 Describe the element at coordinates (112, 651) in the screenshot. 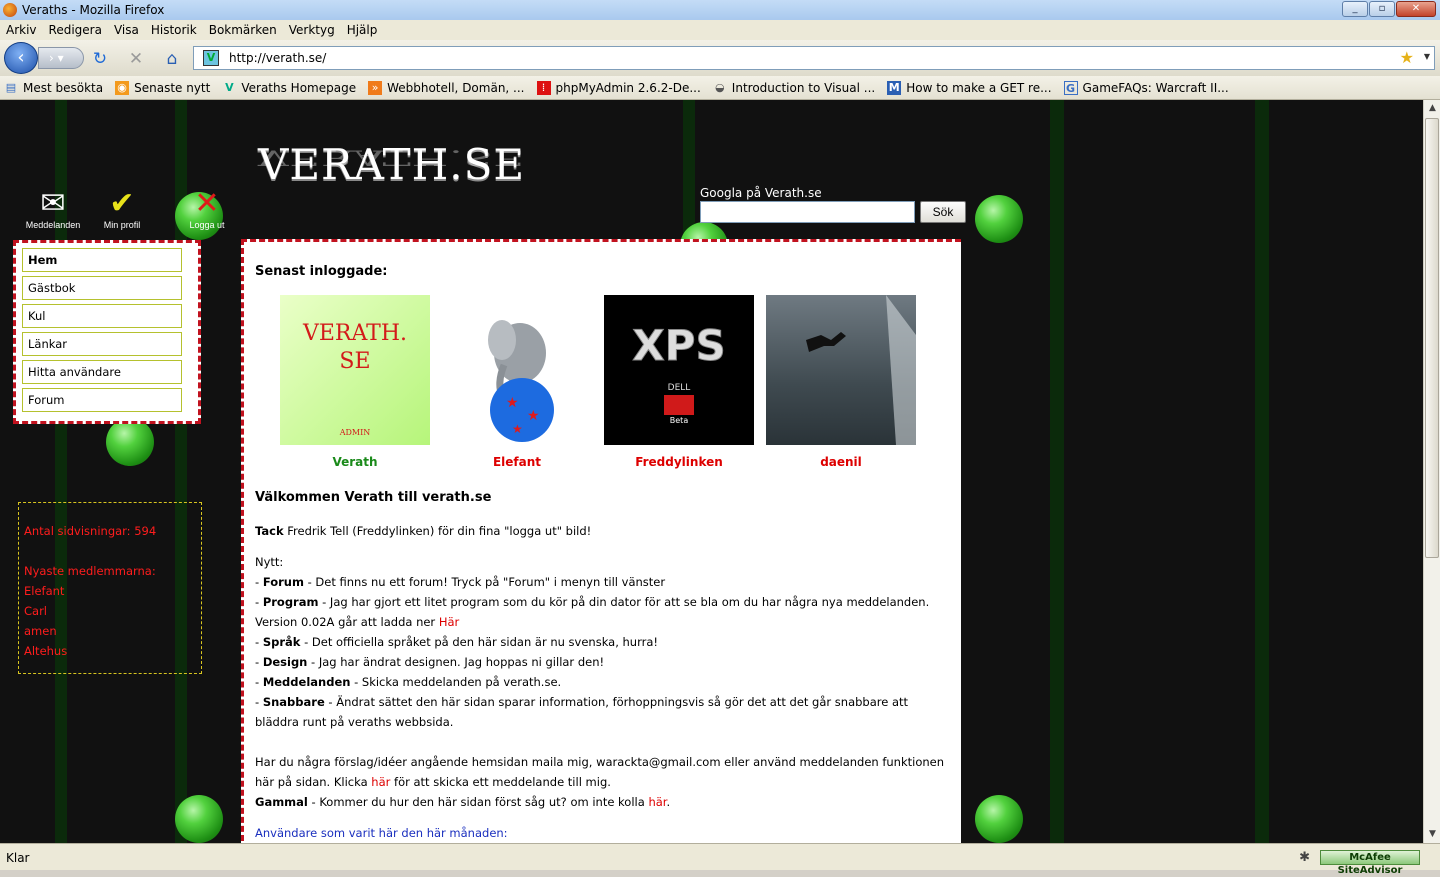

I see `member-link: Altehus` at that location.